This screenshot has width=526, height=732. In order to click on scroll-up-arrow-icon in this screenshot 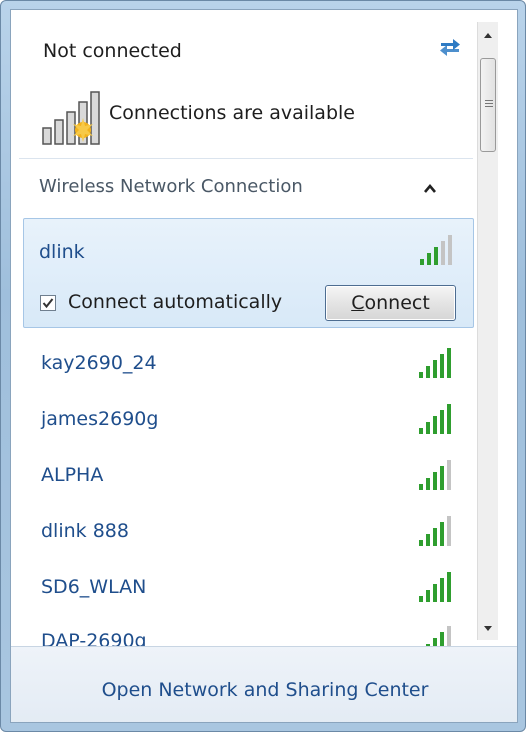, I will do `click(488, 36)`.